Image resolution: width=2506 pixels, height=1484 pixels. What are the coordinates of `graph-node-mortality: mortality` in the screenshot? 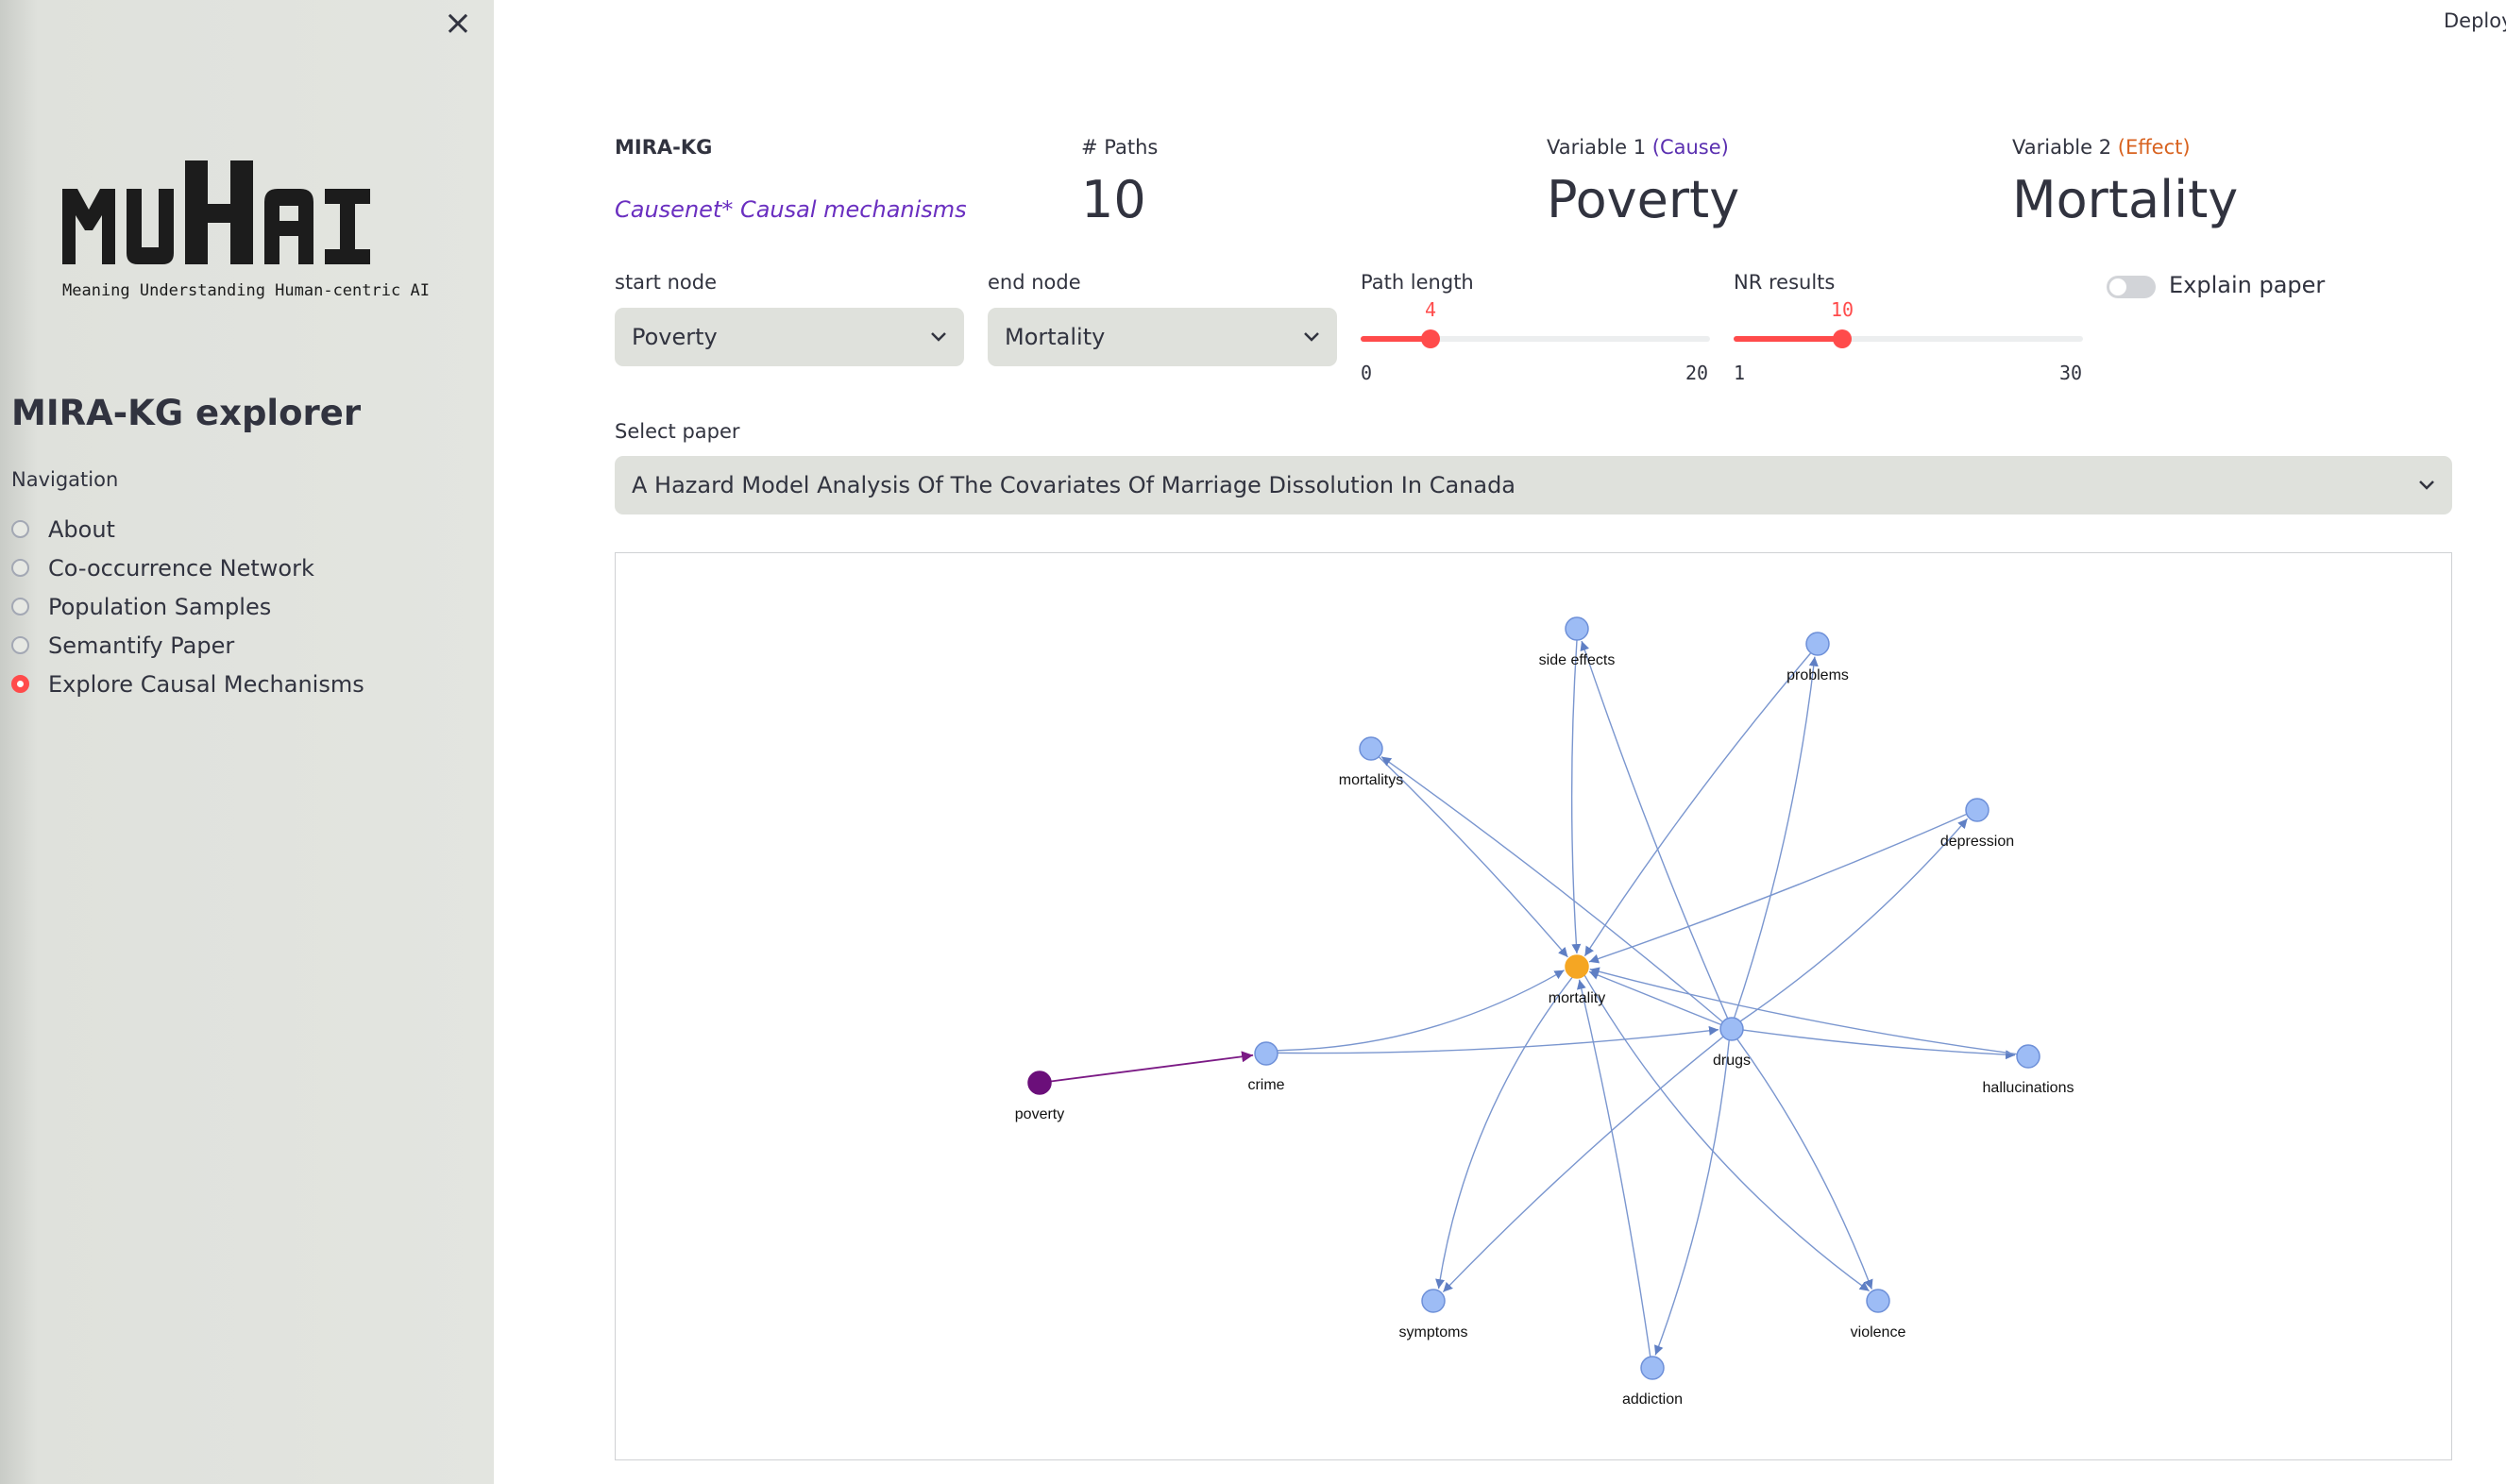 It's located at (1577, 980).